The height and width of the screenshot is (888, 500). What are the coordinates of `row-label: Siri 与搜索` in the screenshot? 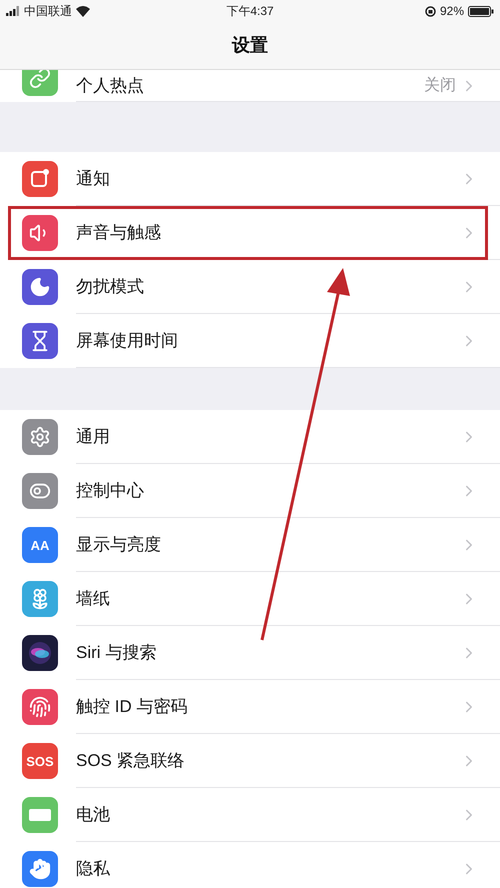 It's located at (268, 653).